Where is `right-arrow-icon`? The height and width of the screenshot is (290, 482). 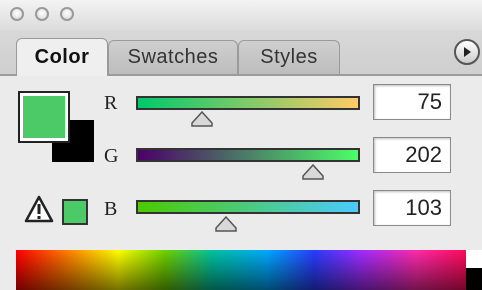 right-arrow-icon is located at coordinates (467, 52).